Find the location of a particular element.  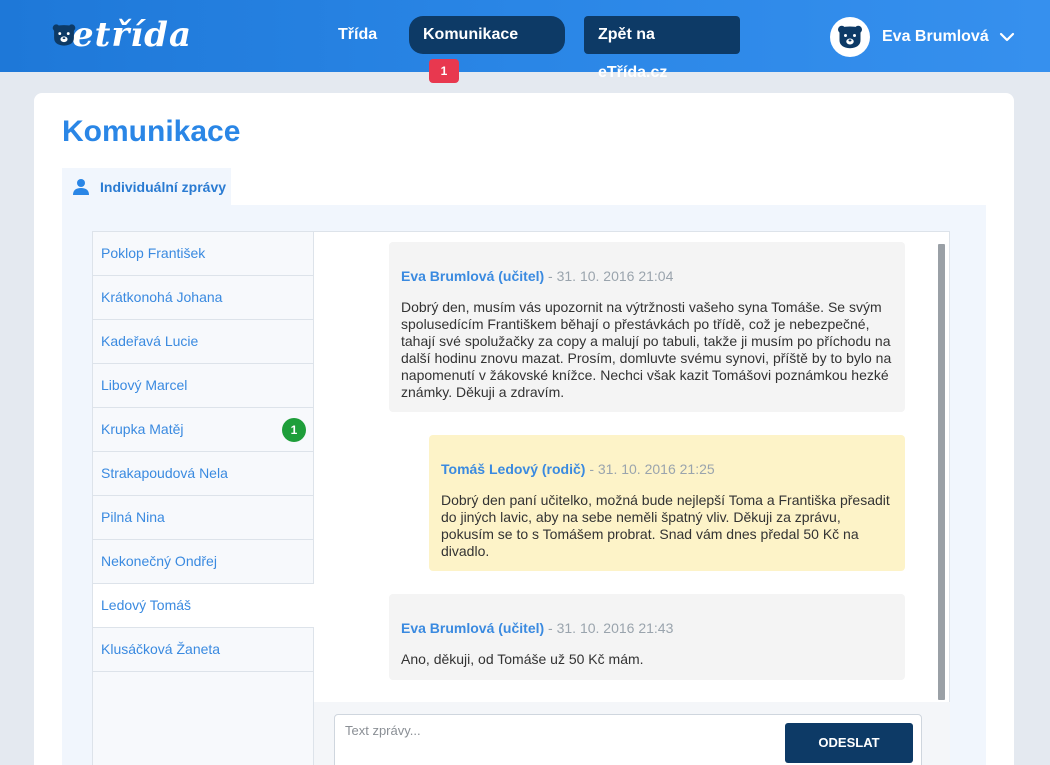

back-to-etrida-button: Zpět na eTřída.cz is located at coordinates (662, 48).